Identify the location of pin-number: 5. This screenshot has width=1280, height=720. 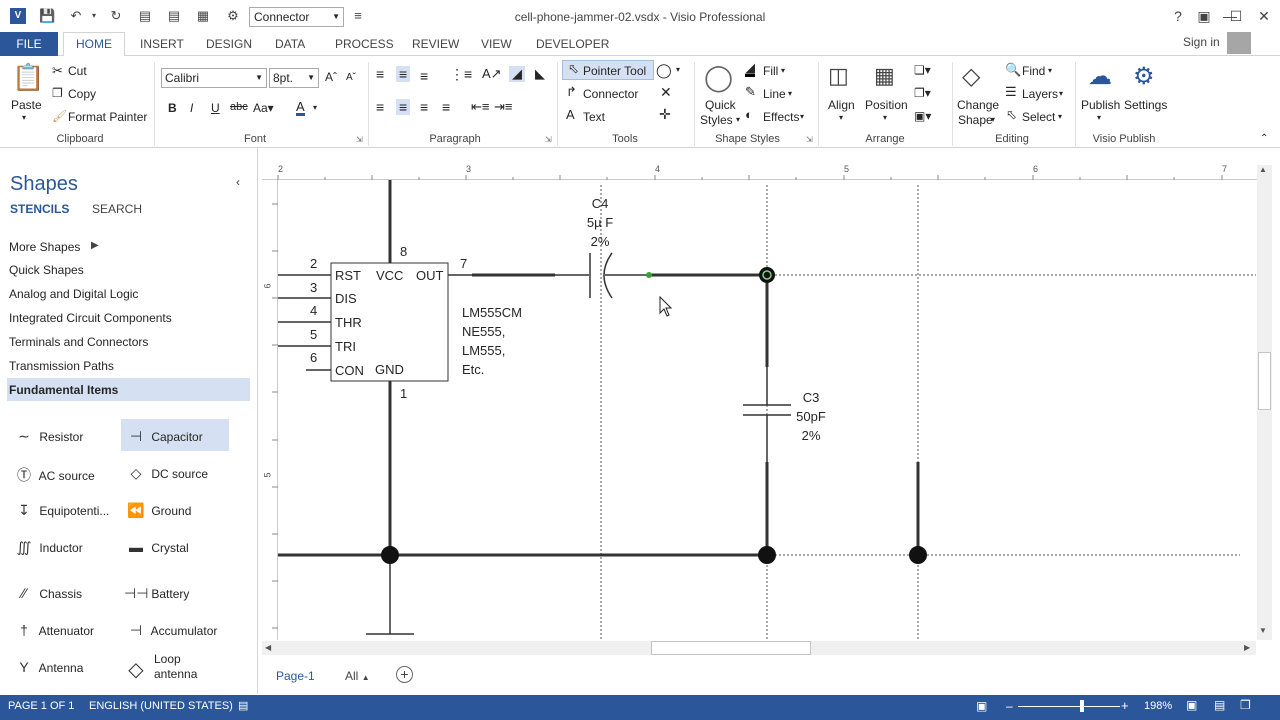
(314, 334).